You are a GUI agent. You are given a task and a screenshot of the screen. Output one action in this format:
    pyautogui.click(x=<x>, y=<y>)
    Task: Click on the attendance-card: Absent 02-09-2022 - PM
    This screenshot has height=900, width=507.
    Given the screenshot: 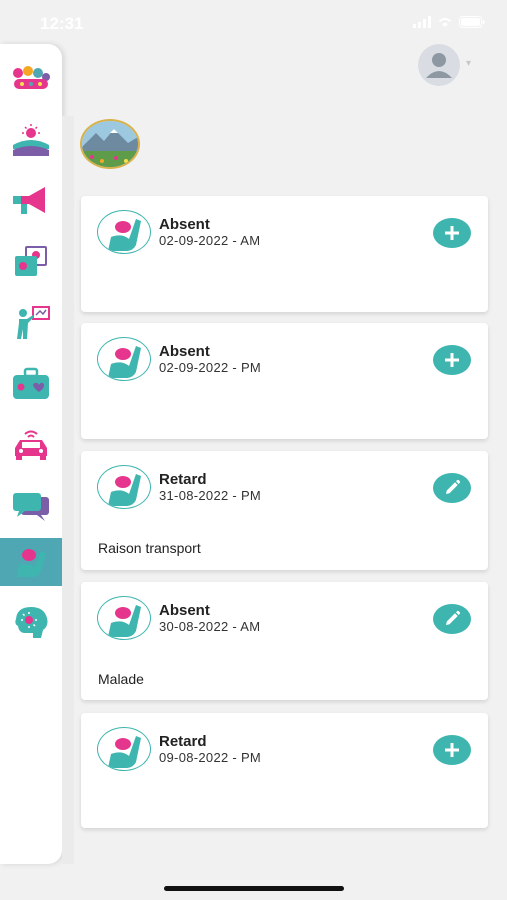 What is the action you would take?
    pyautogui.click(x=284, y=381)
    